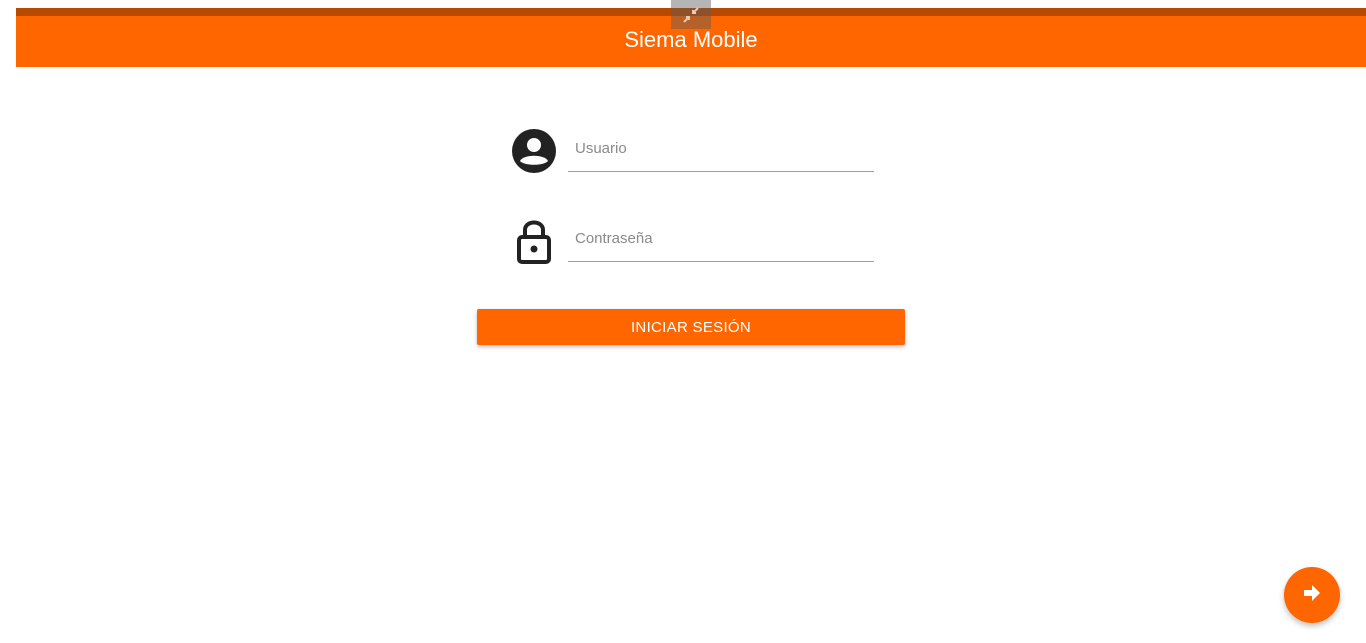  What do you see at coordinates (721, 149) in the screenshot?
I see `username-input` at bounding box center [721, 149].